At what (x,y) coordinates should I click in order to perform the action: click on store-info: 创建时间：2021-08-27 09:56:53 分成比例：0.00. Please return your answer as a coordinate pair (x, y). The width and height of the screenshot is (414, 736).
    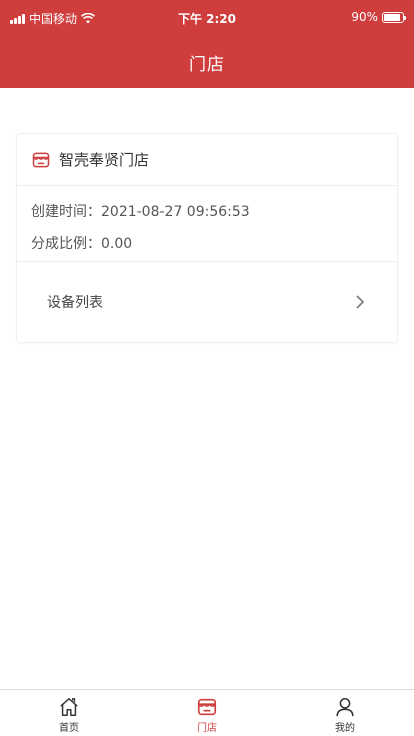
    Looking at the image, I should click on (207, 224).